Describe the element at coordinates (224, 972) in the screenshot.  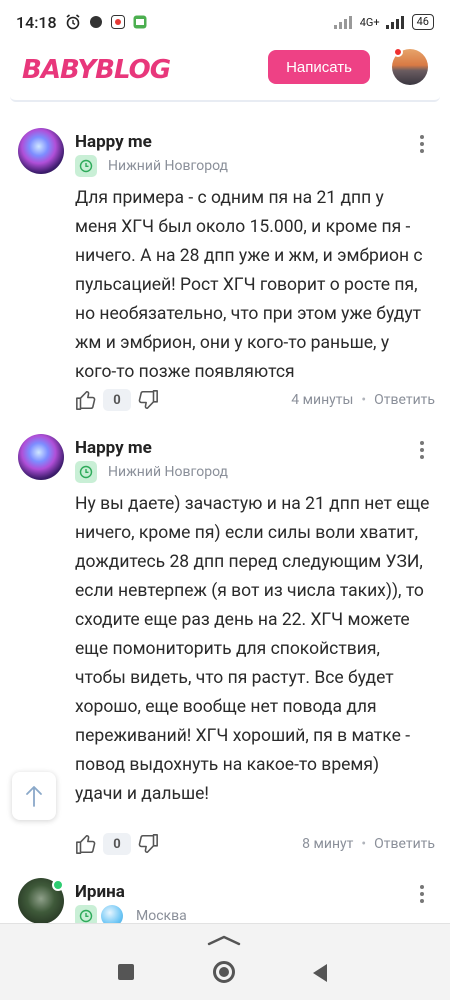
I see `home-icon` at that location.